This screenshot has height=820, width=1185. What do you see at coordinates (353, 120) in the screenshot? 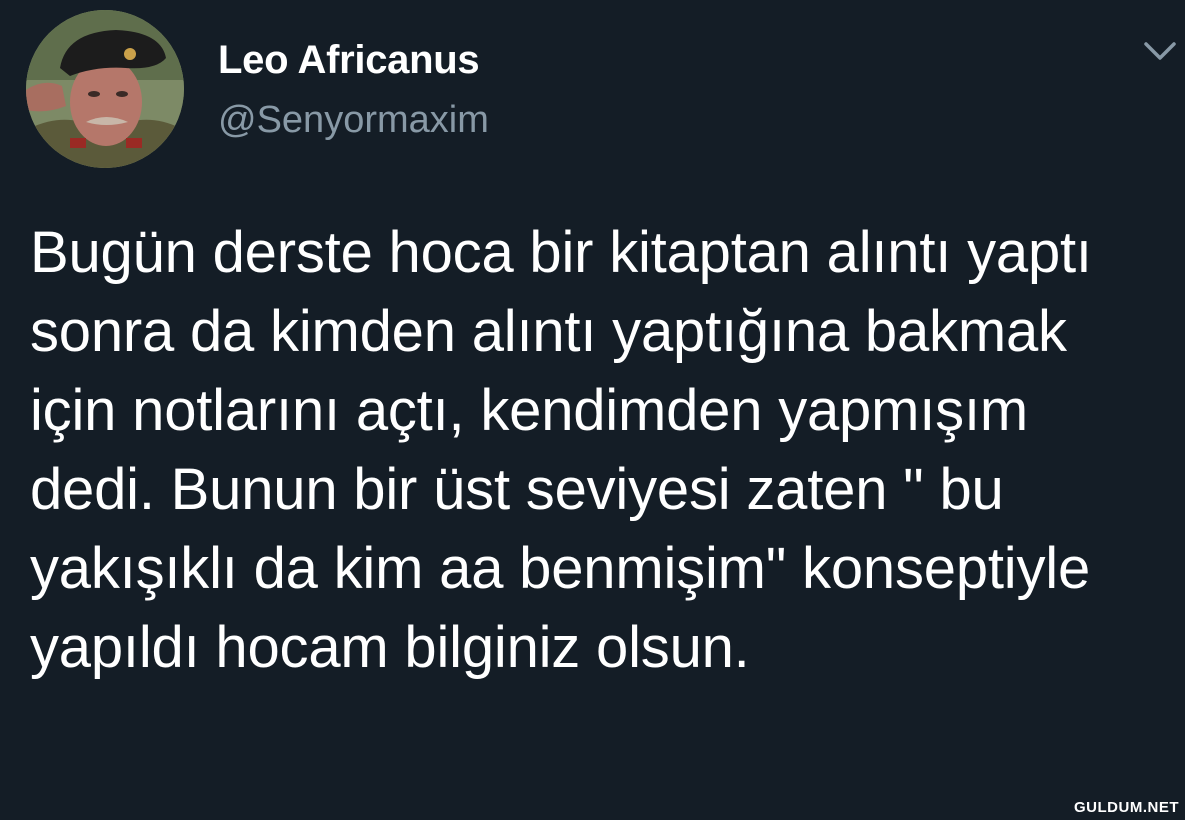
I see `author-handle: @Senyormaxim` at bounding box center [353, 120].